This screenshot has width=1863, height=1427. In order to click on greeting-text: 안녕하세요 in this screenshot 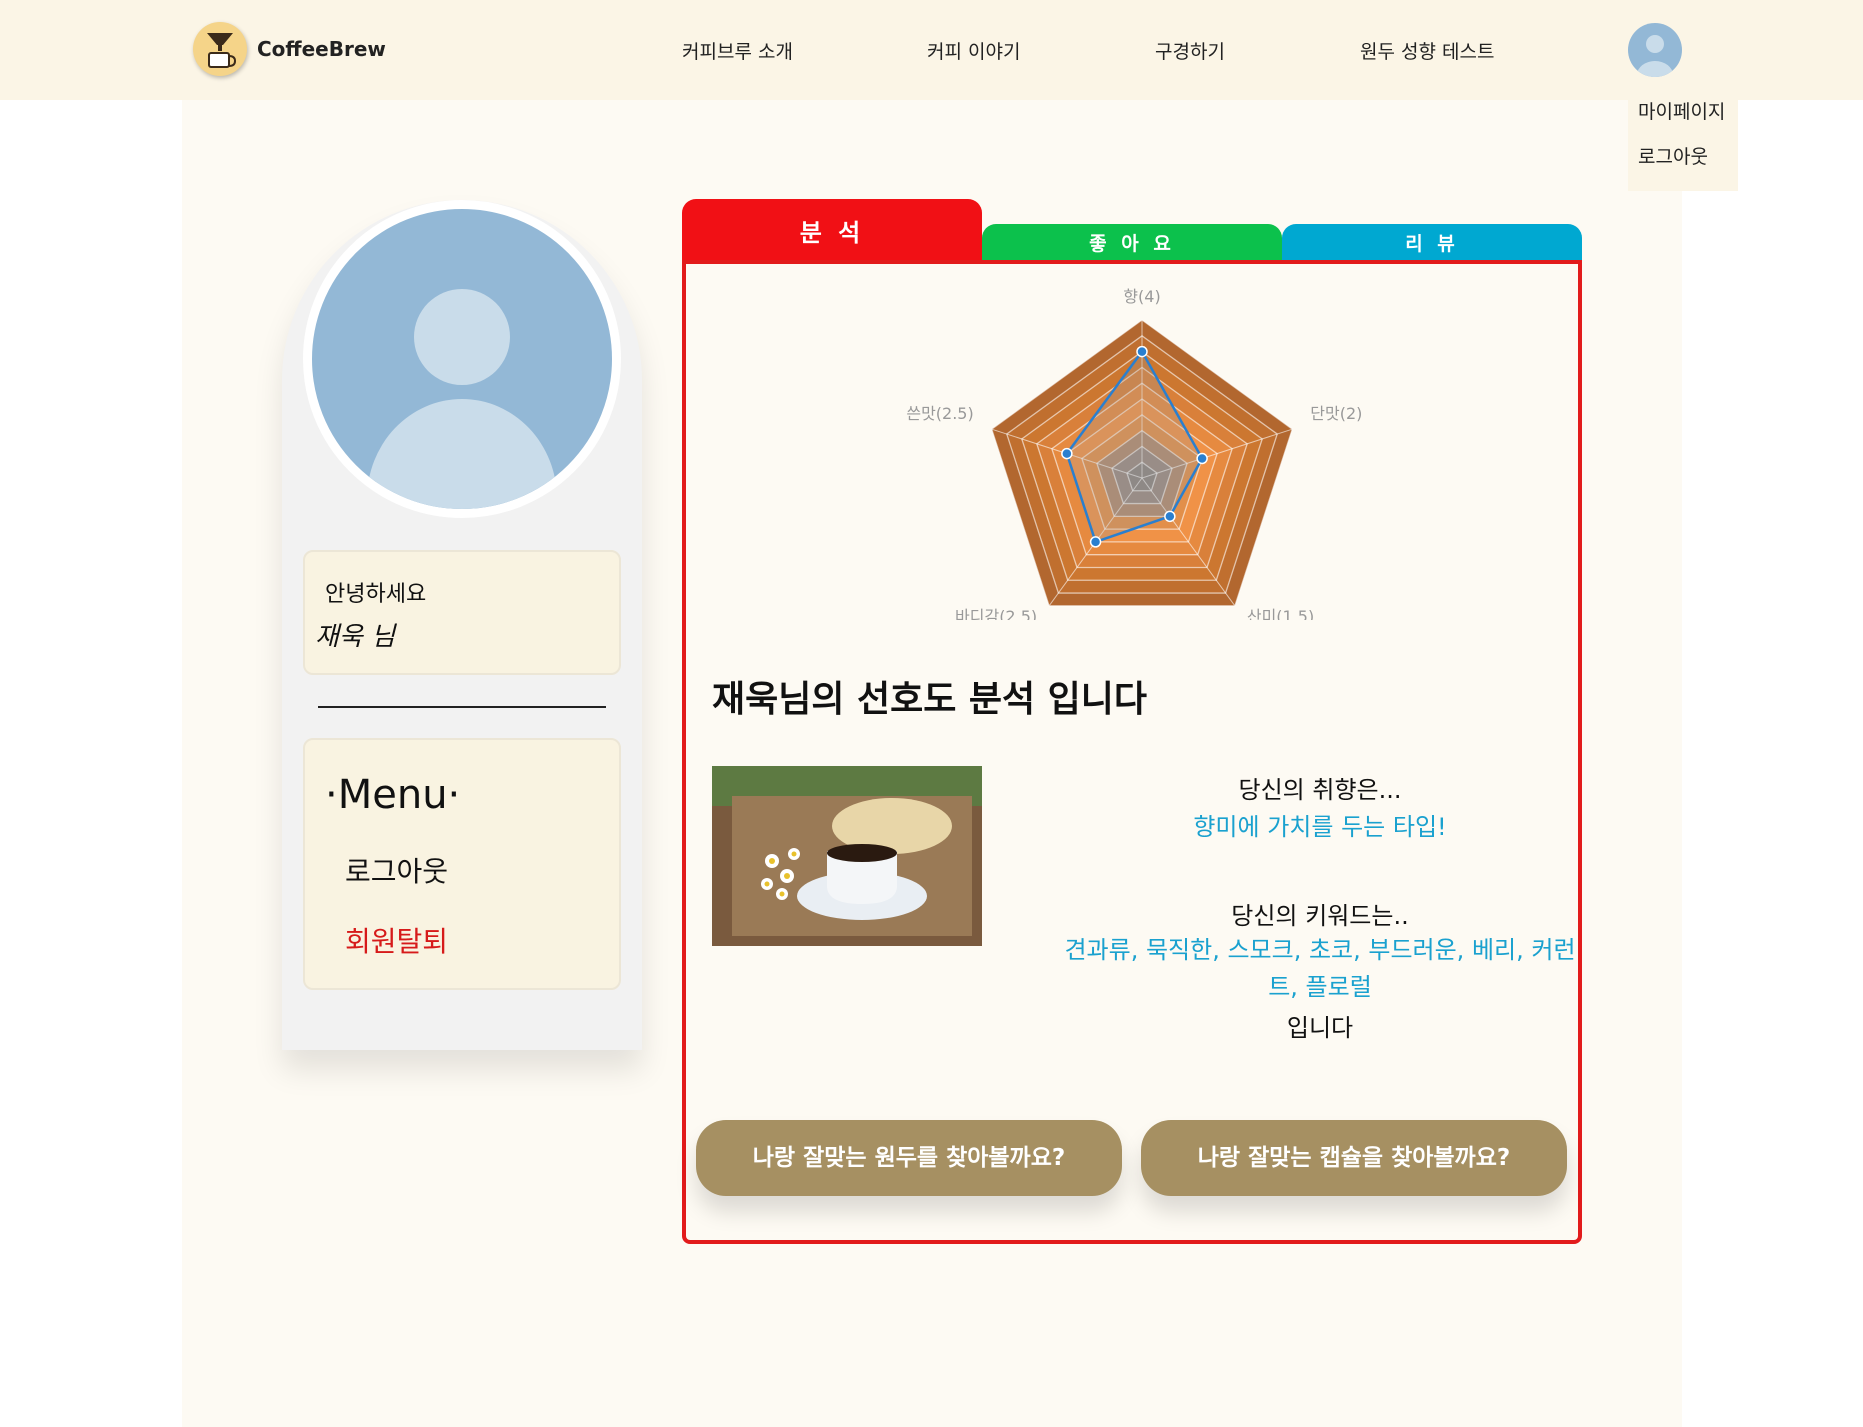, I will do `click(376, 594)`.